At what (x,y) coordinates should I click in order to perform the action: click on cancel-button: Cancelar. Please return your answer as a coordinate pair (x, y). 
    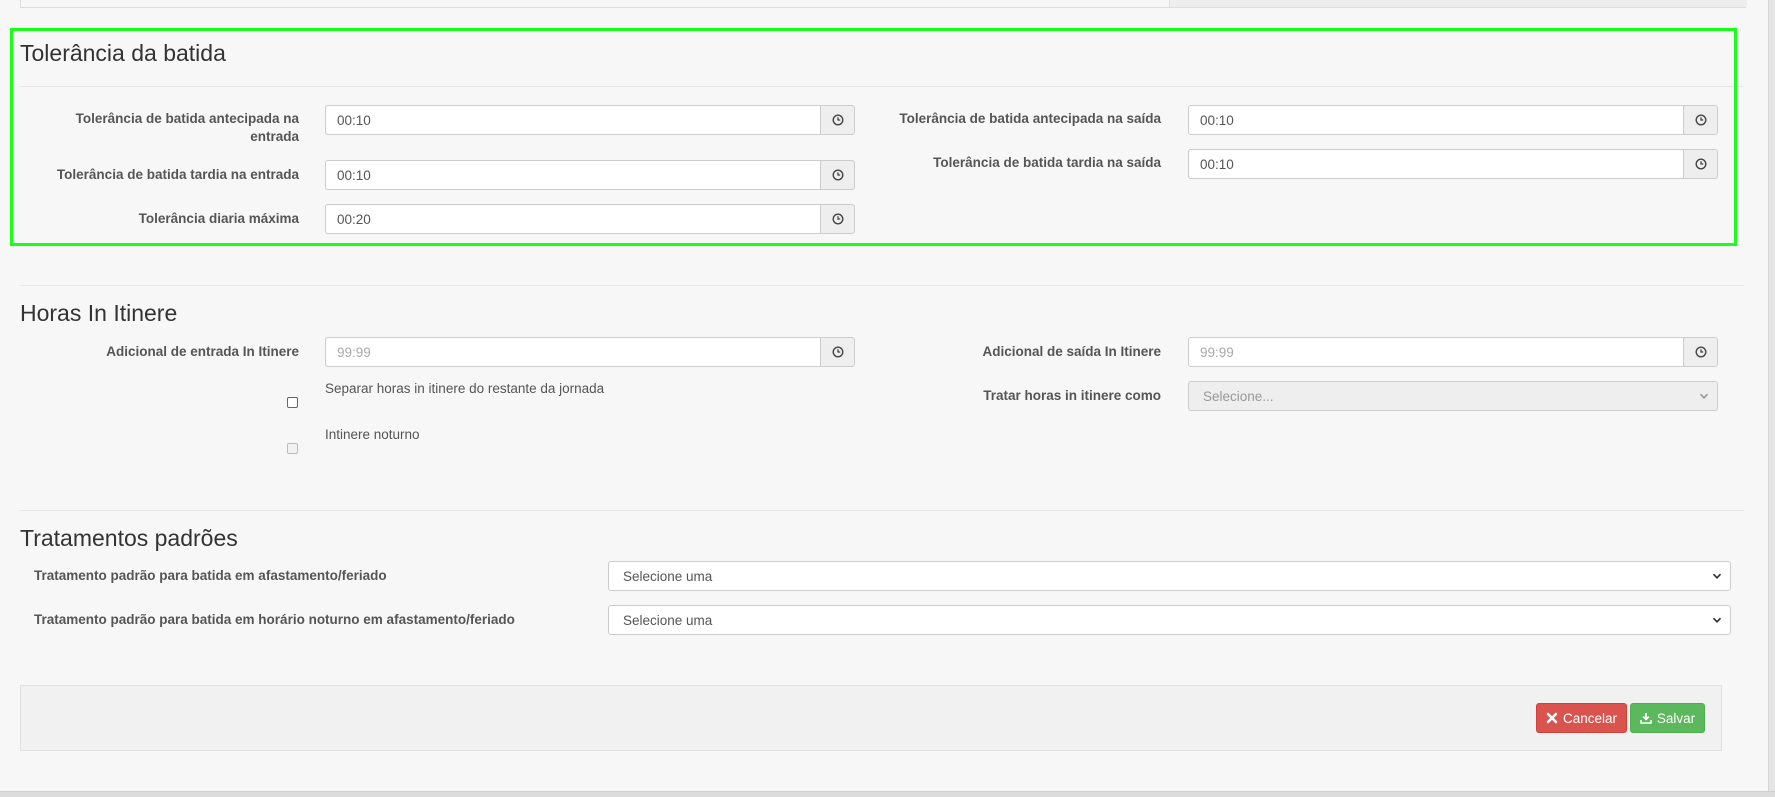
    Looking at the image, I should click on (1581, 718).